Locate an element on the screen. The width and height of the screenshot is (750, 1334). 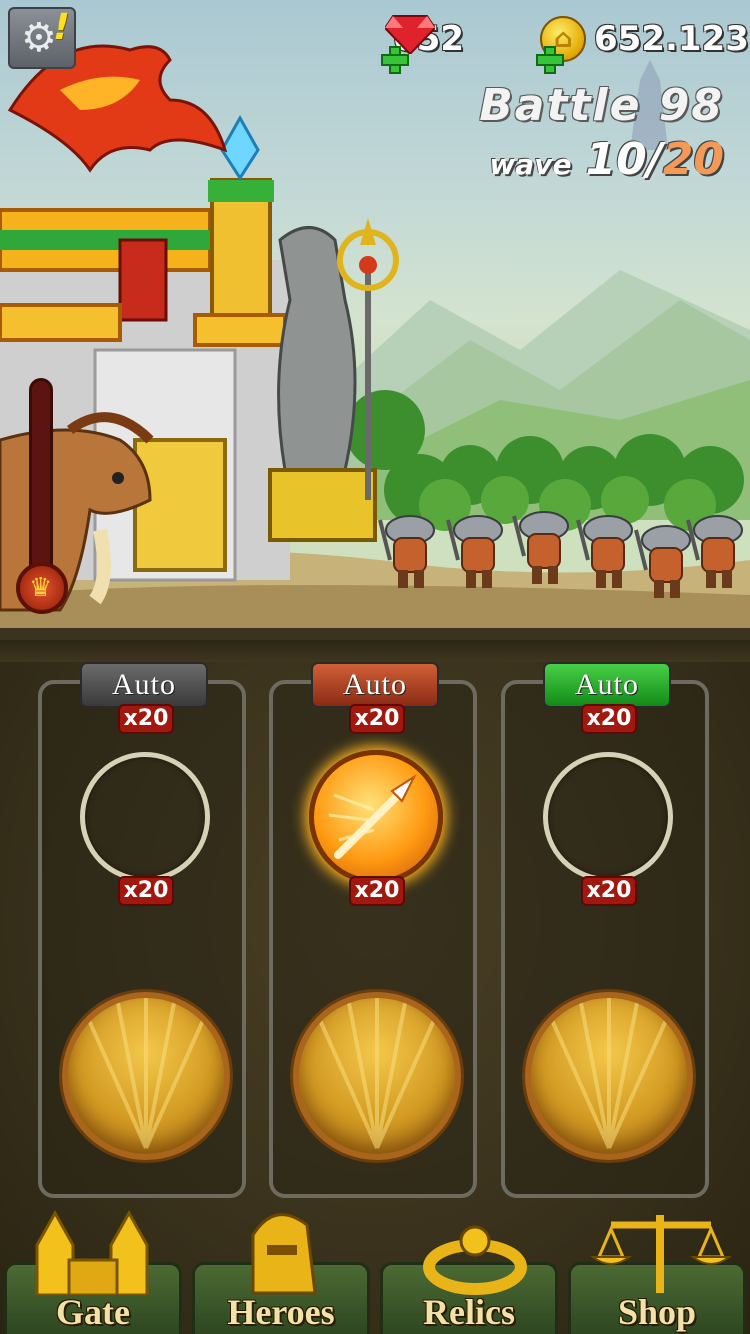
ring-icon is located at coordinates (475, 1260).